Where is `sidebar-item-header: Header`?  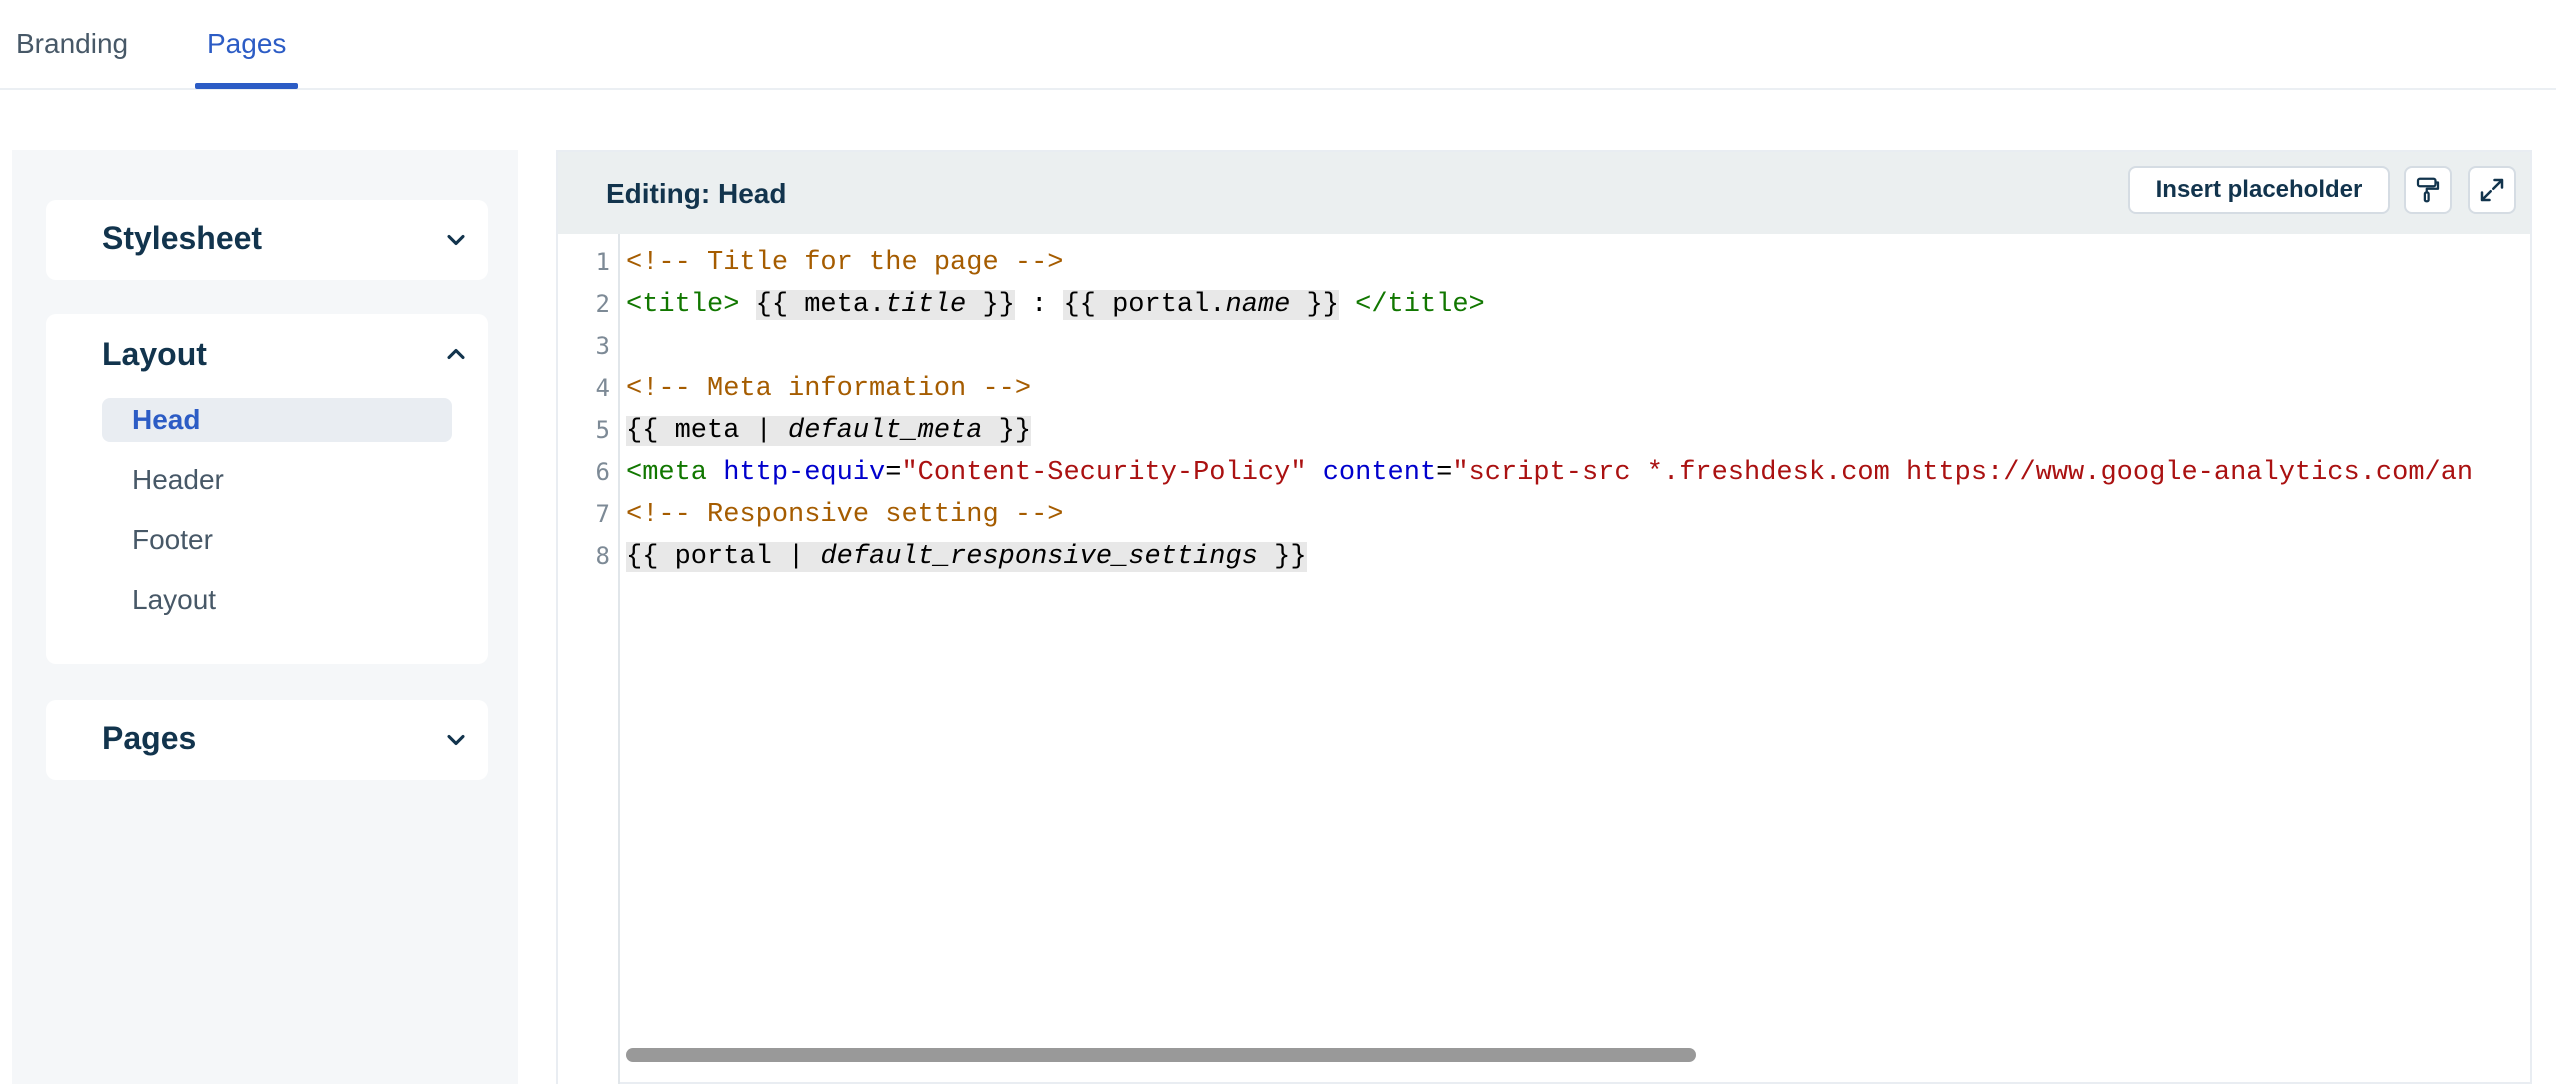 sidebar-item-header: Header is located at coordinates (277, 480).